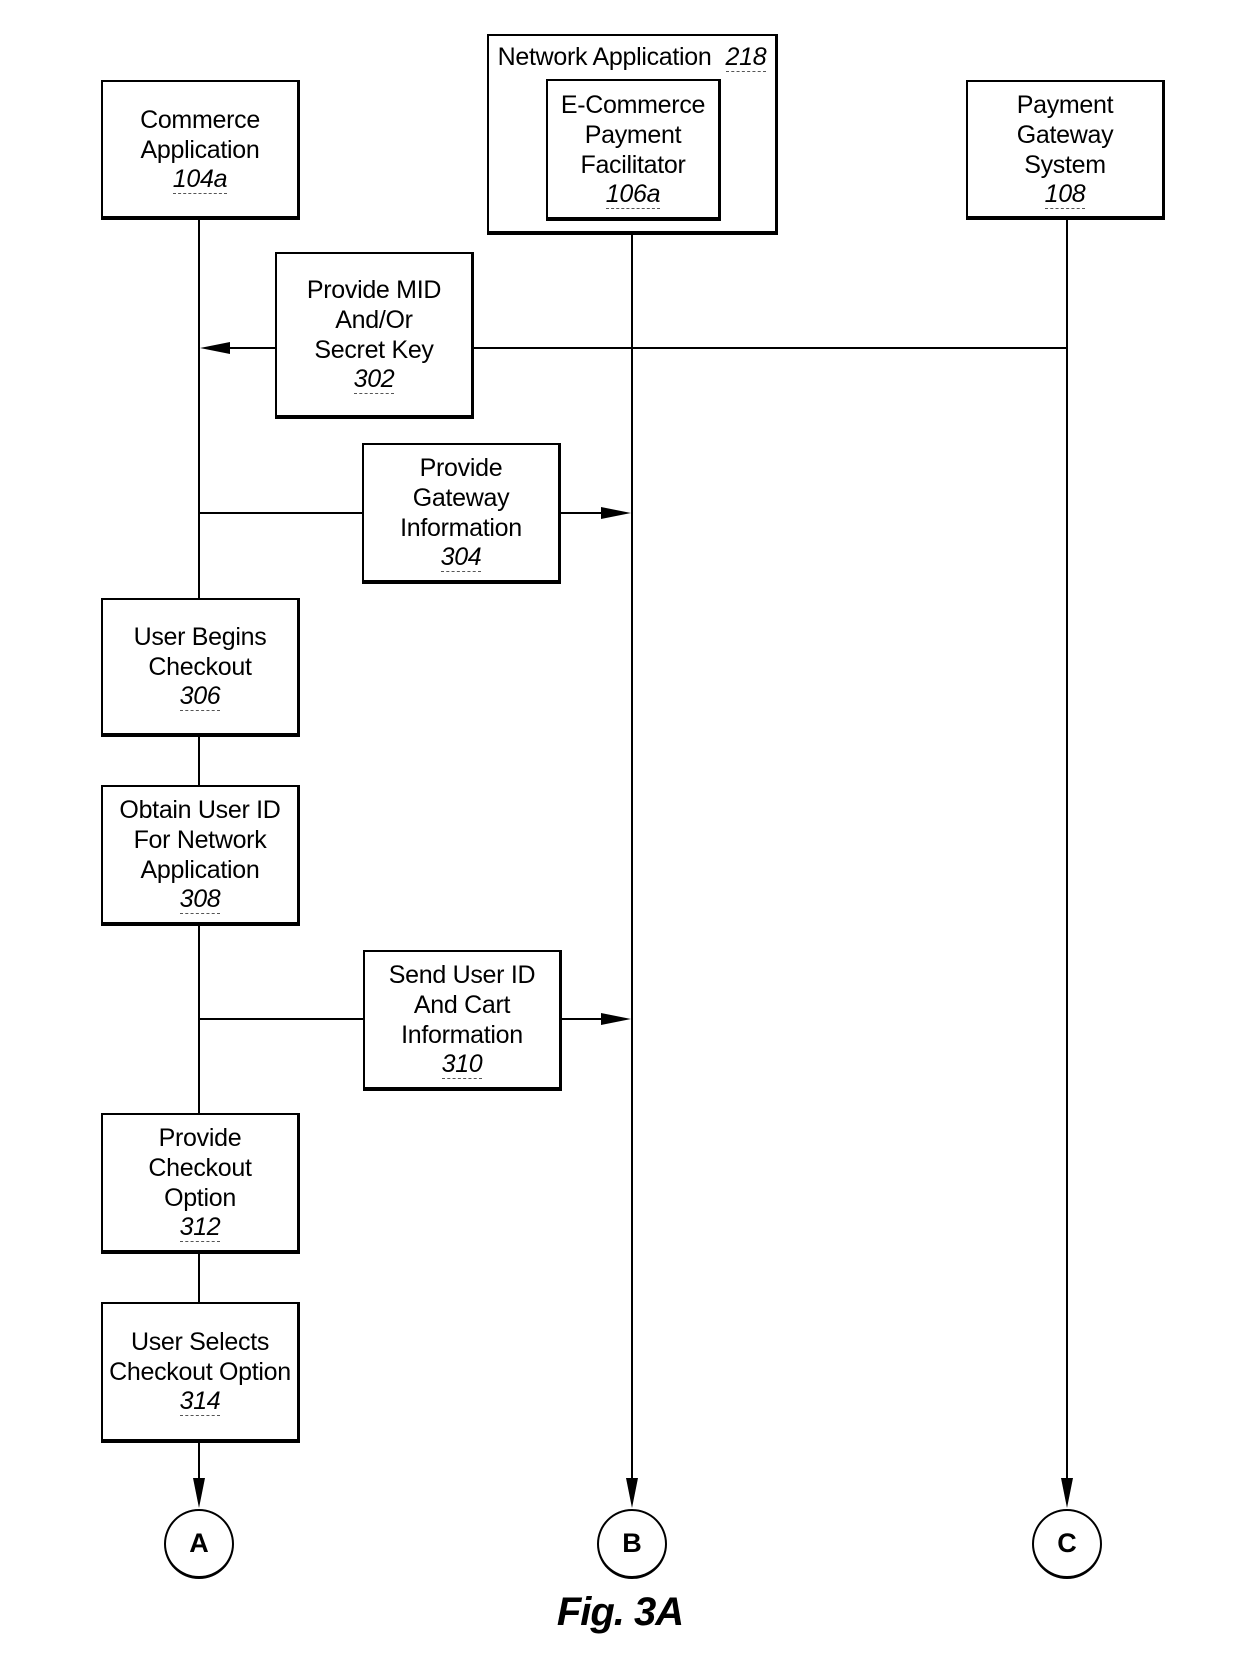 This screenshot has height=1678, width=1240. Describe the element at coordinates (200, 119) in the screenshot. I see `header-line: Commerce` at that location.